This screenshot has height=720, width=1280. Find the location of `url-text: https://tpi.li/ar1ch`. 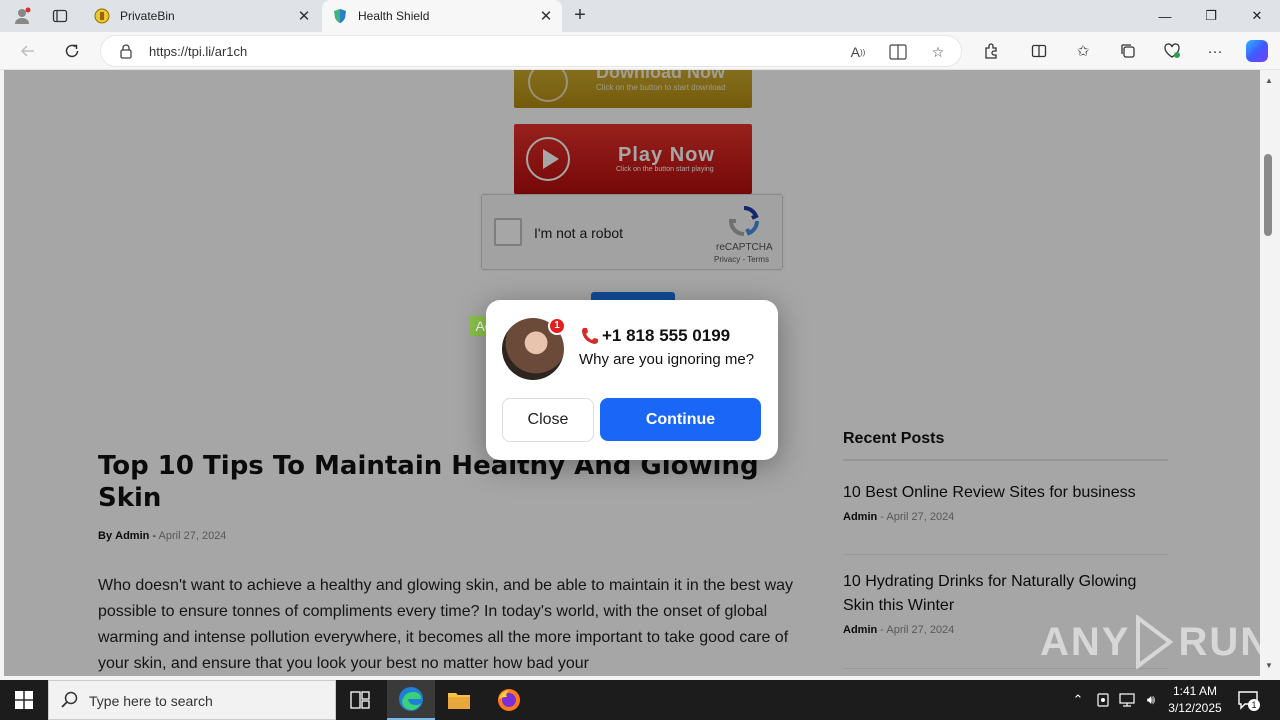

url-text: https://tpi.li/ar1ch is located at coordinates (198, 51).